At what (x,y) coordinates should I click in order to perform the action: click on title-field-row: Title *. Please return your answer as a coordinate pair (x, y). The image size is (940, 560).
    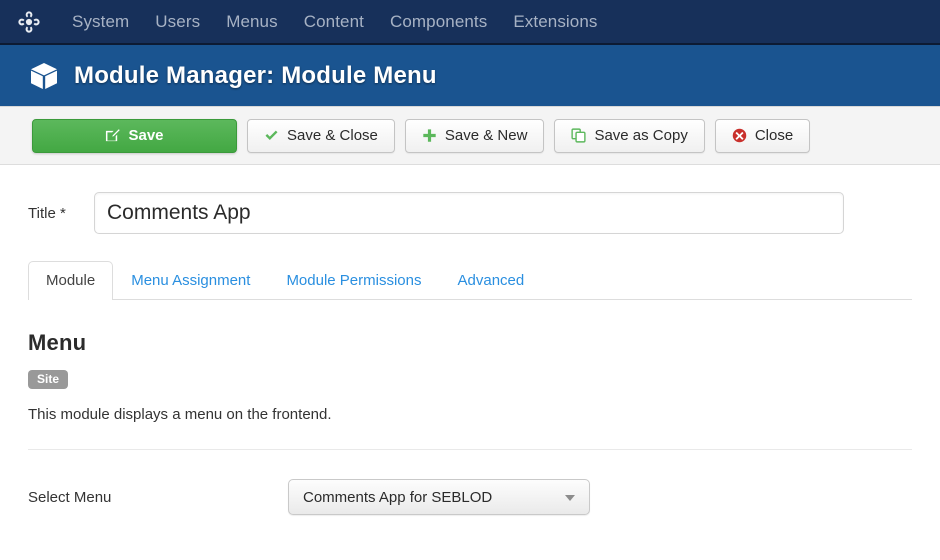
    Looking at the image, I should click on (470, 199).